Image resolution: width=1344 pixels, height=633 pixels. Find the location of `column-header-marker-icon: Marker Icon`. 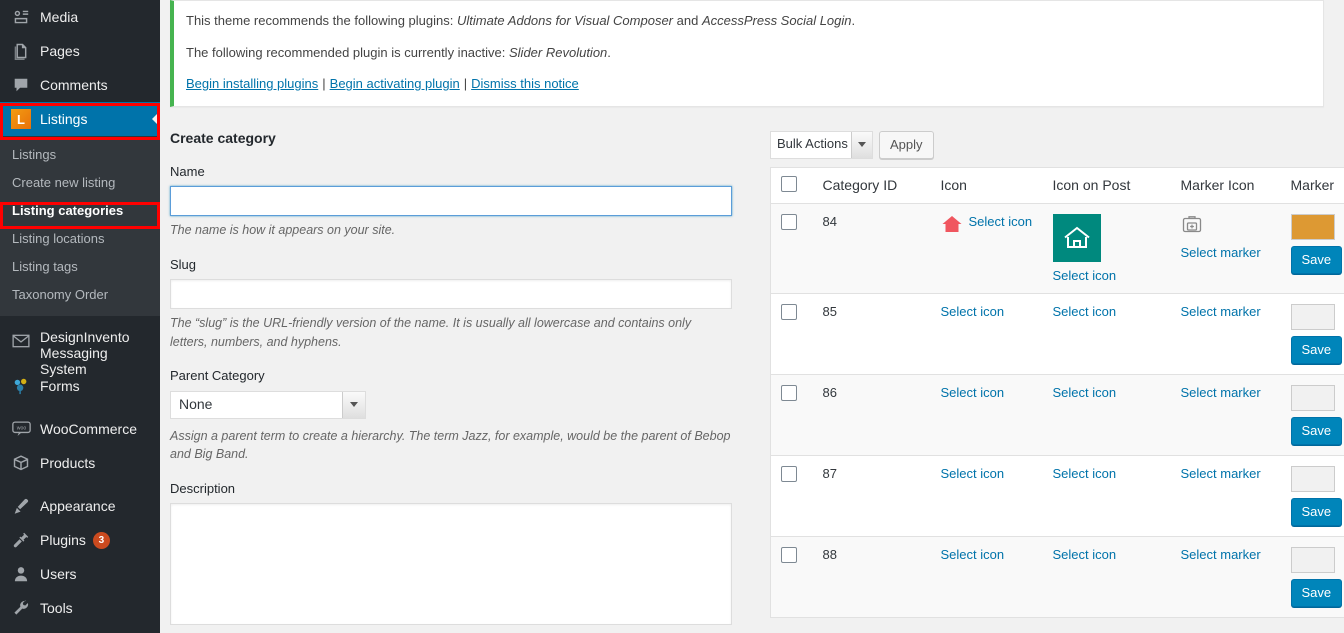

column-header-marker-icon: Marker Icon is located at coordinates (1225, 185).